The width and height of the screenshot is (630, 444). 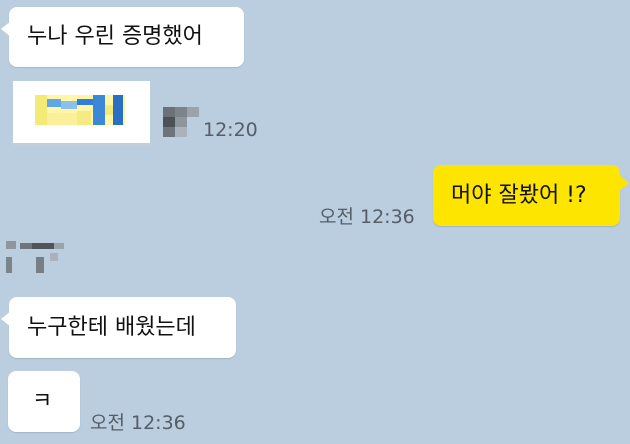 I want to click on message-text: ㅋ, so click(x=42, y=401).